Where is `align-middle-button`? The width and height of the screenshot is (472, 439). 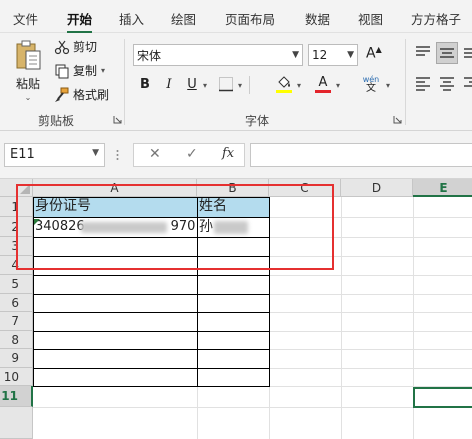
align-middle-button is located at coordinates (447, 53).